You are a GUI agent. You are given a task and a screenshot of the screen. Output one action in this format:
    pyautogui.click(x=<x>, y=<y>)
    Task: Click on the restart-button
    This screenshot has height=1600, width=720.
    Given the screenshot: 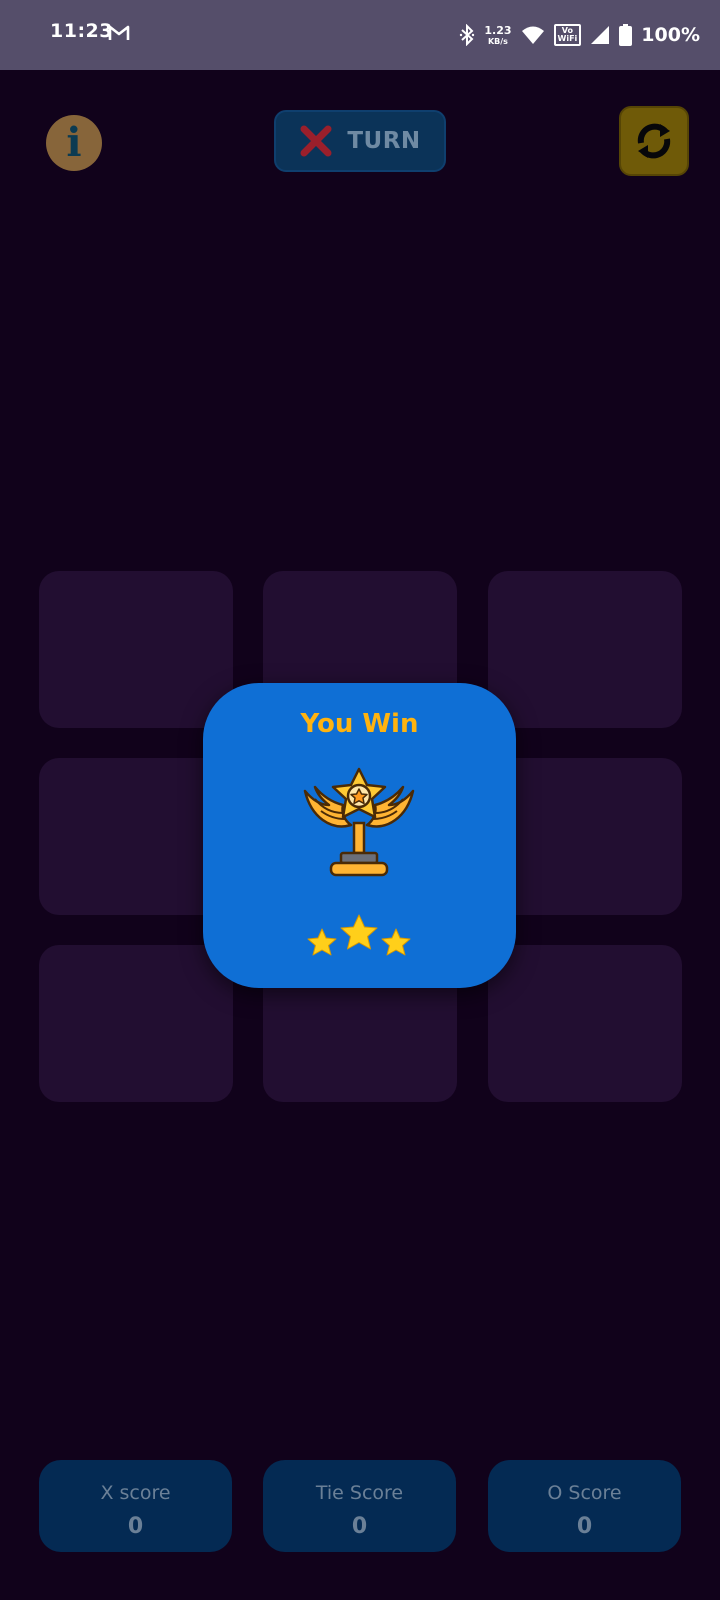 What is the action you would take?
    pyautogui.click(x=654, y=141)
    